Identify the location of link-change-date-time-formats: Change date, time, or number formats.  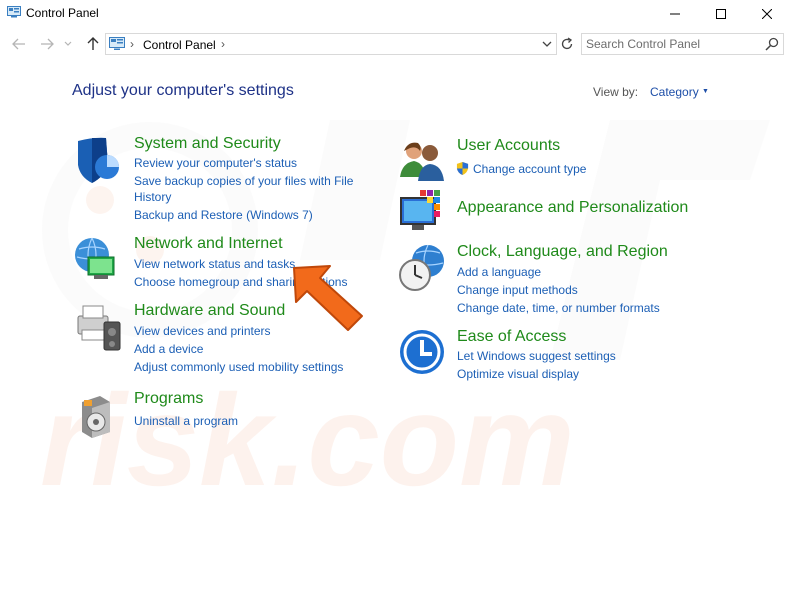
(558, 308).